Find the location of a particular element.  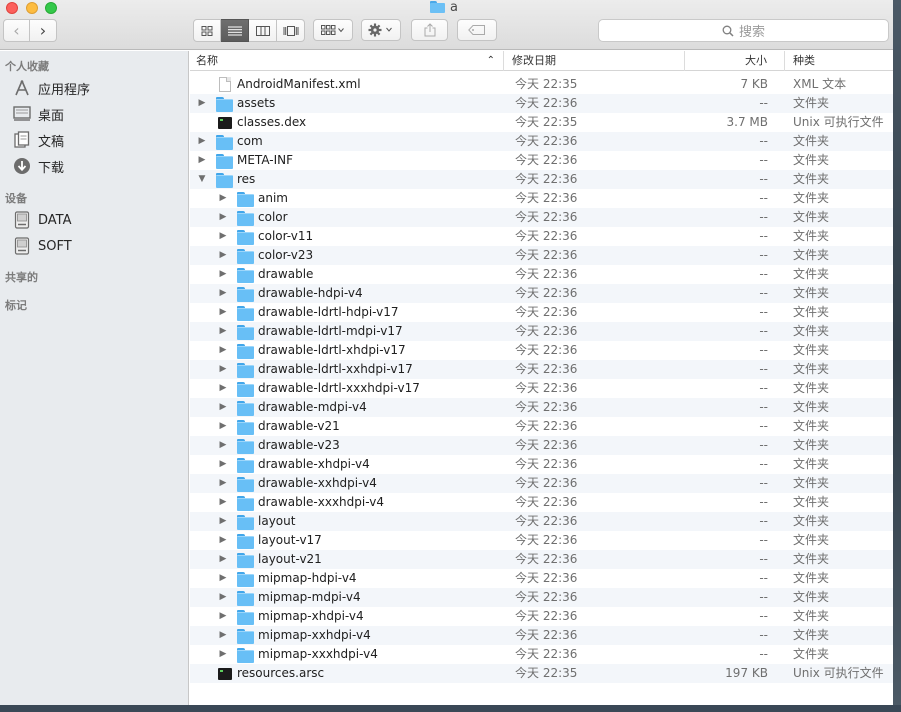

navigation-buttons: ‹ › is located at coordinates (30, 30).